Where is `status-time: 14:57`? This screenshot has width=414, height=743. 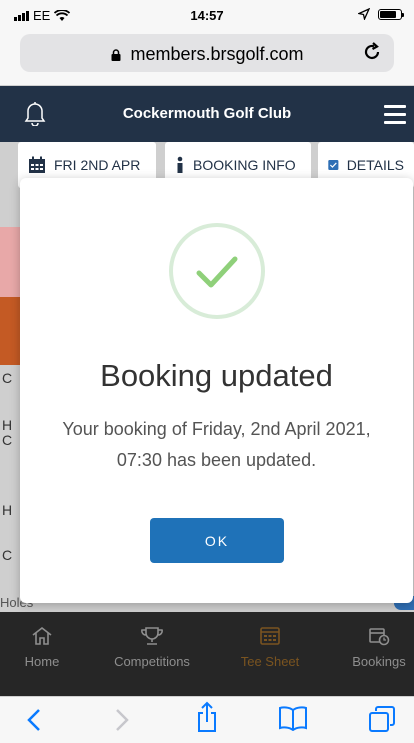
status-time: 14:57 is located at coordinates (207, 15).